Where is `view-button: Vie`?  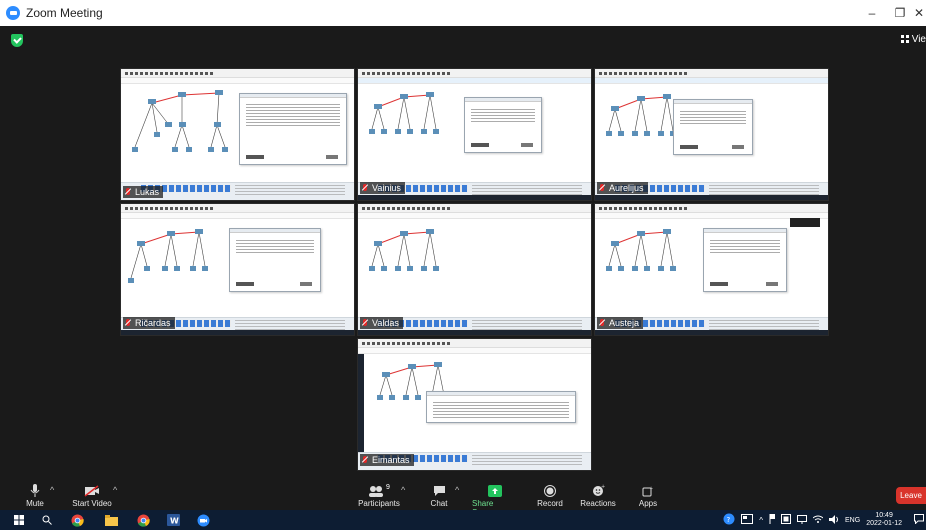
view-button: Vie is located at coordinates (913, 39).